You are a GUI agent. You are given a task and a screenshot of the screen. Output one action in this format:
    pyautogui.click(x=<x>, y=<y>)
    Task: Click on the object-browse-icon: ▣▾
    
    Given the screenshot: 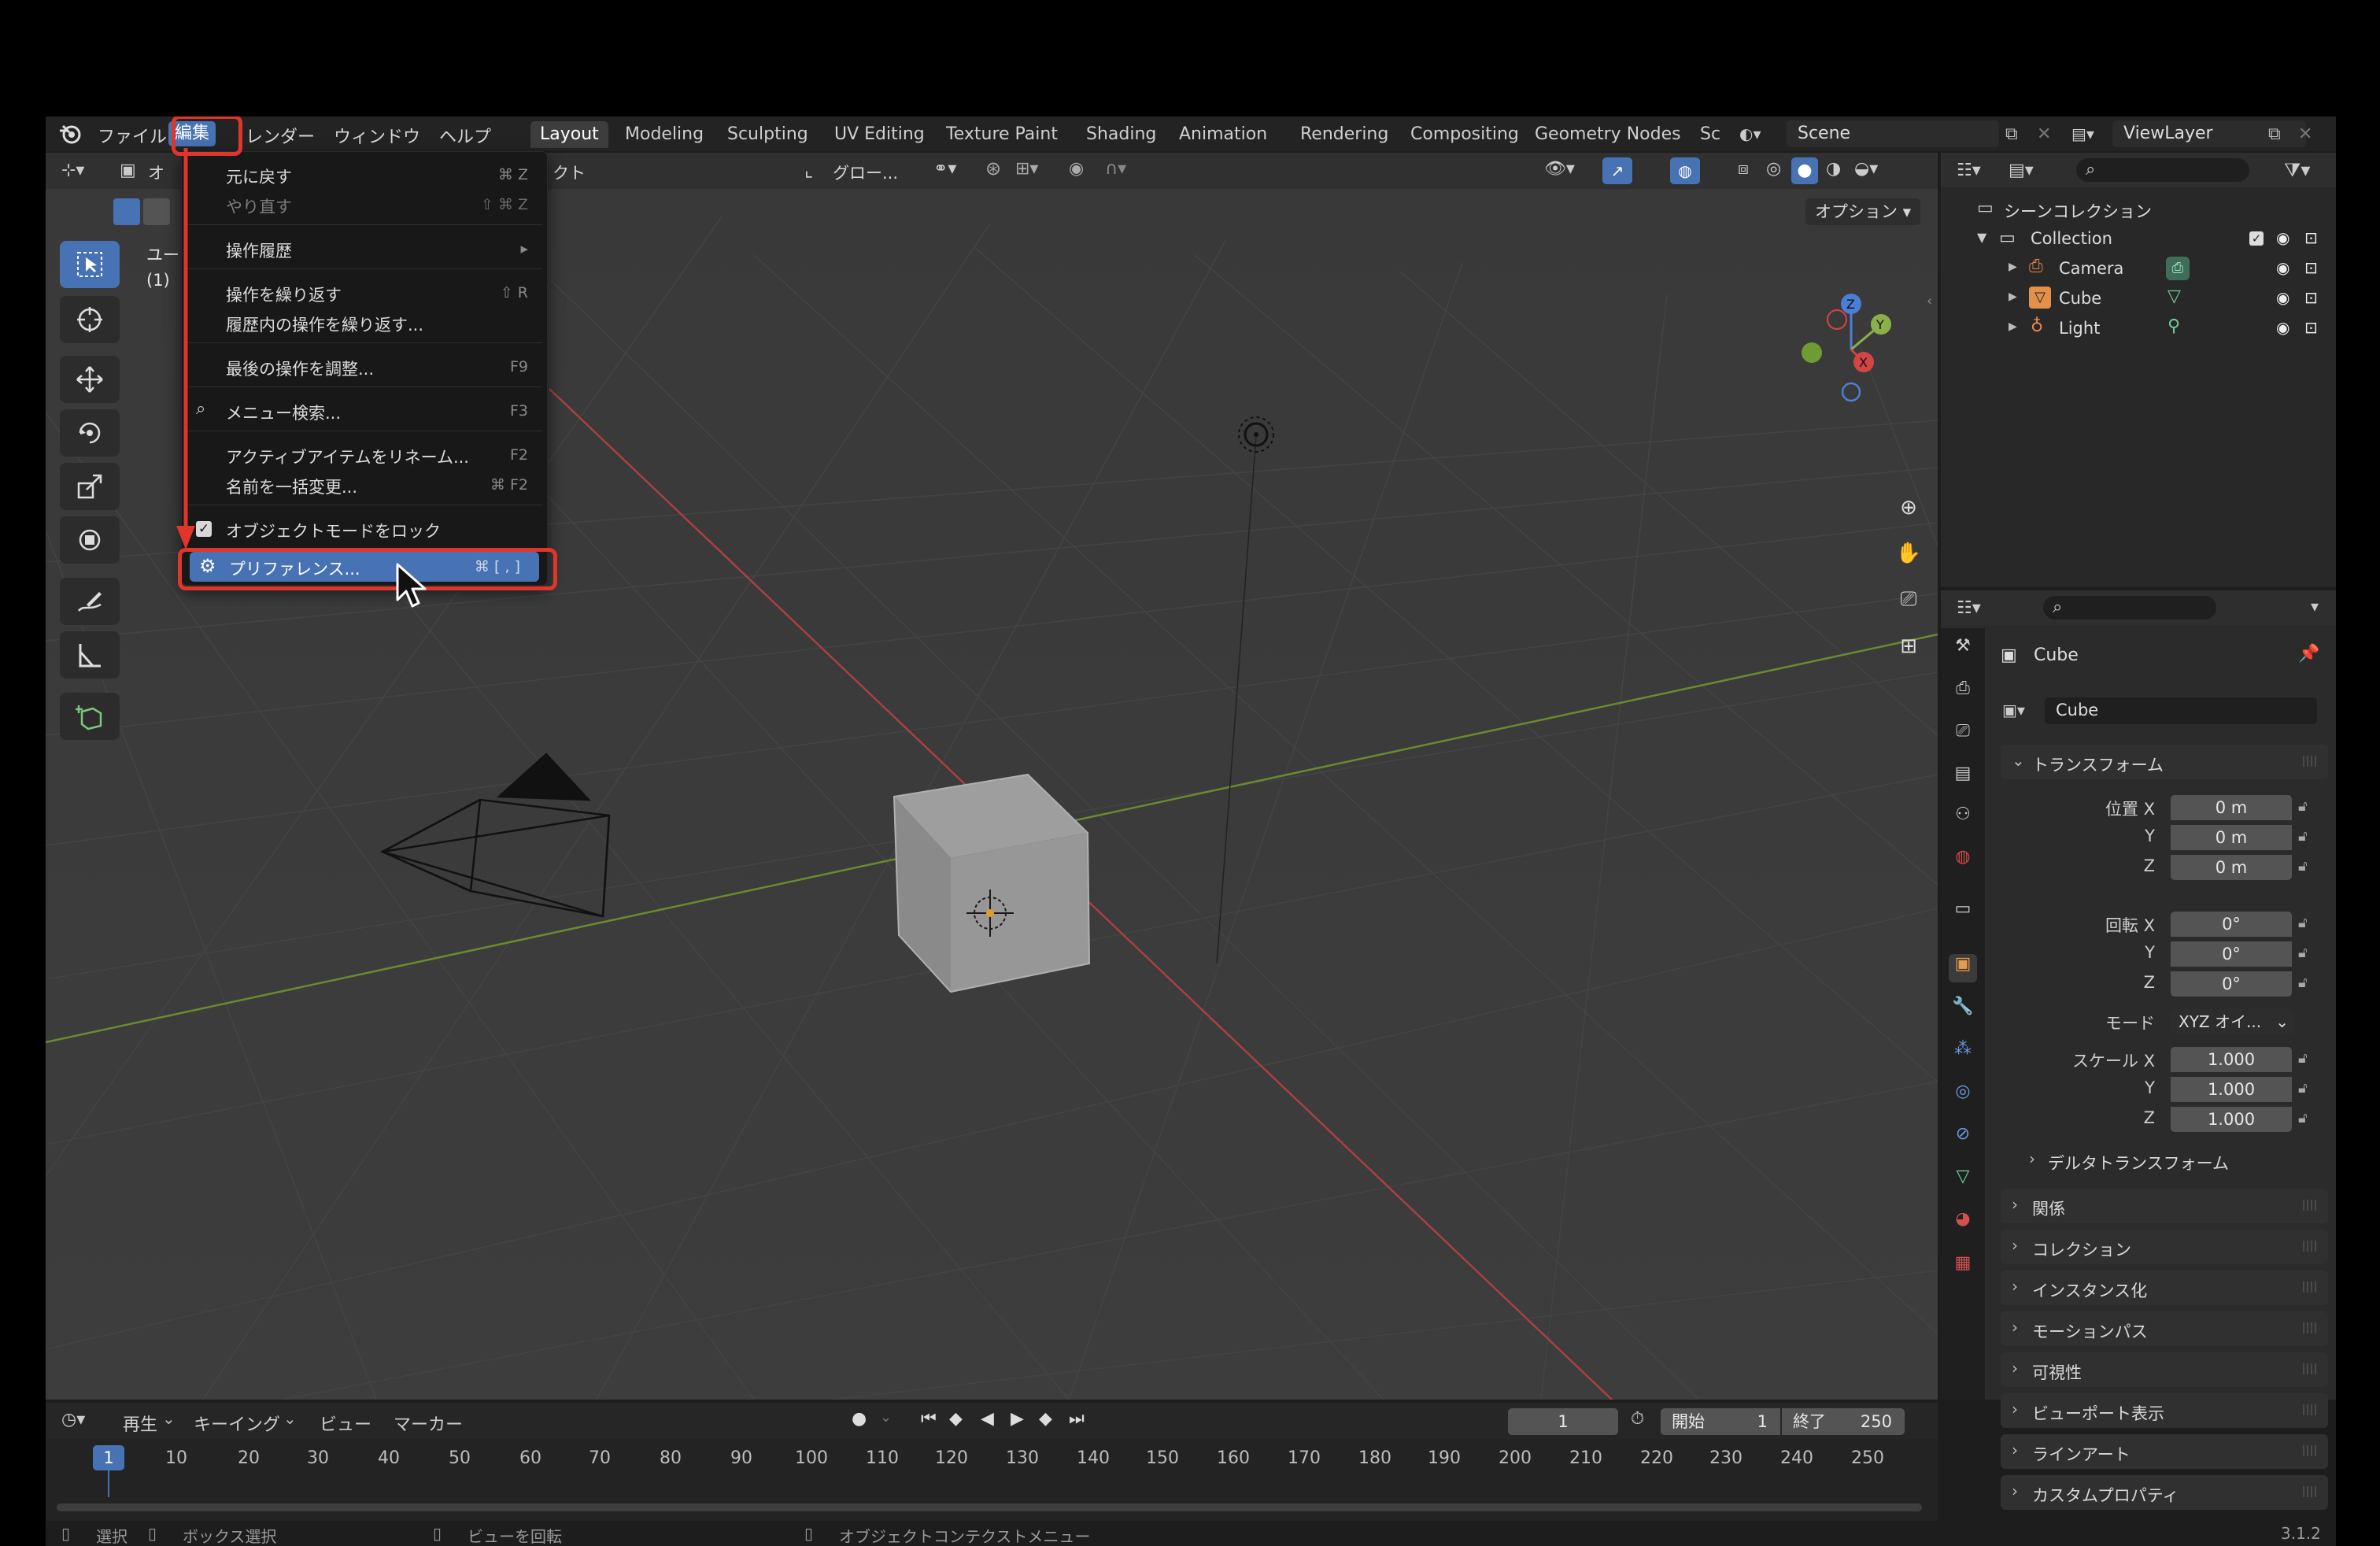 What is the action you would take?
    pyautogui.click(x=2013, y=710)
    